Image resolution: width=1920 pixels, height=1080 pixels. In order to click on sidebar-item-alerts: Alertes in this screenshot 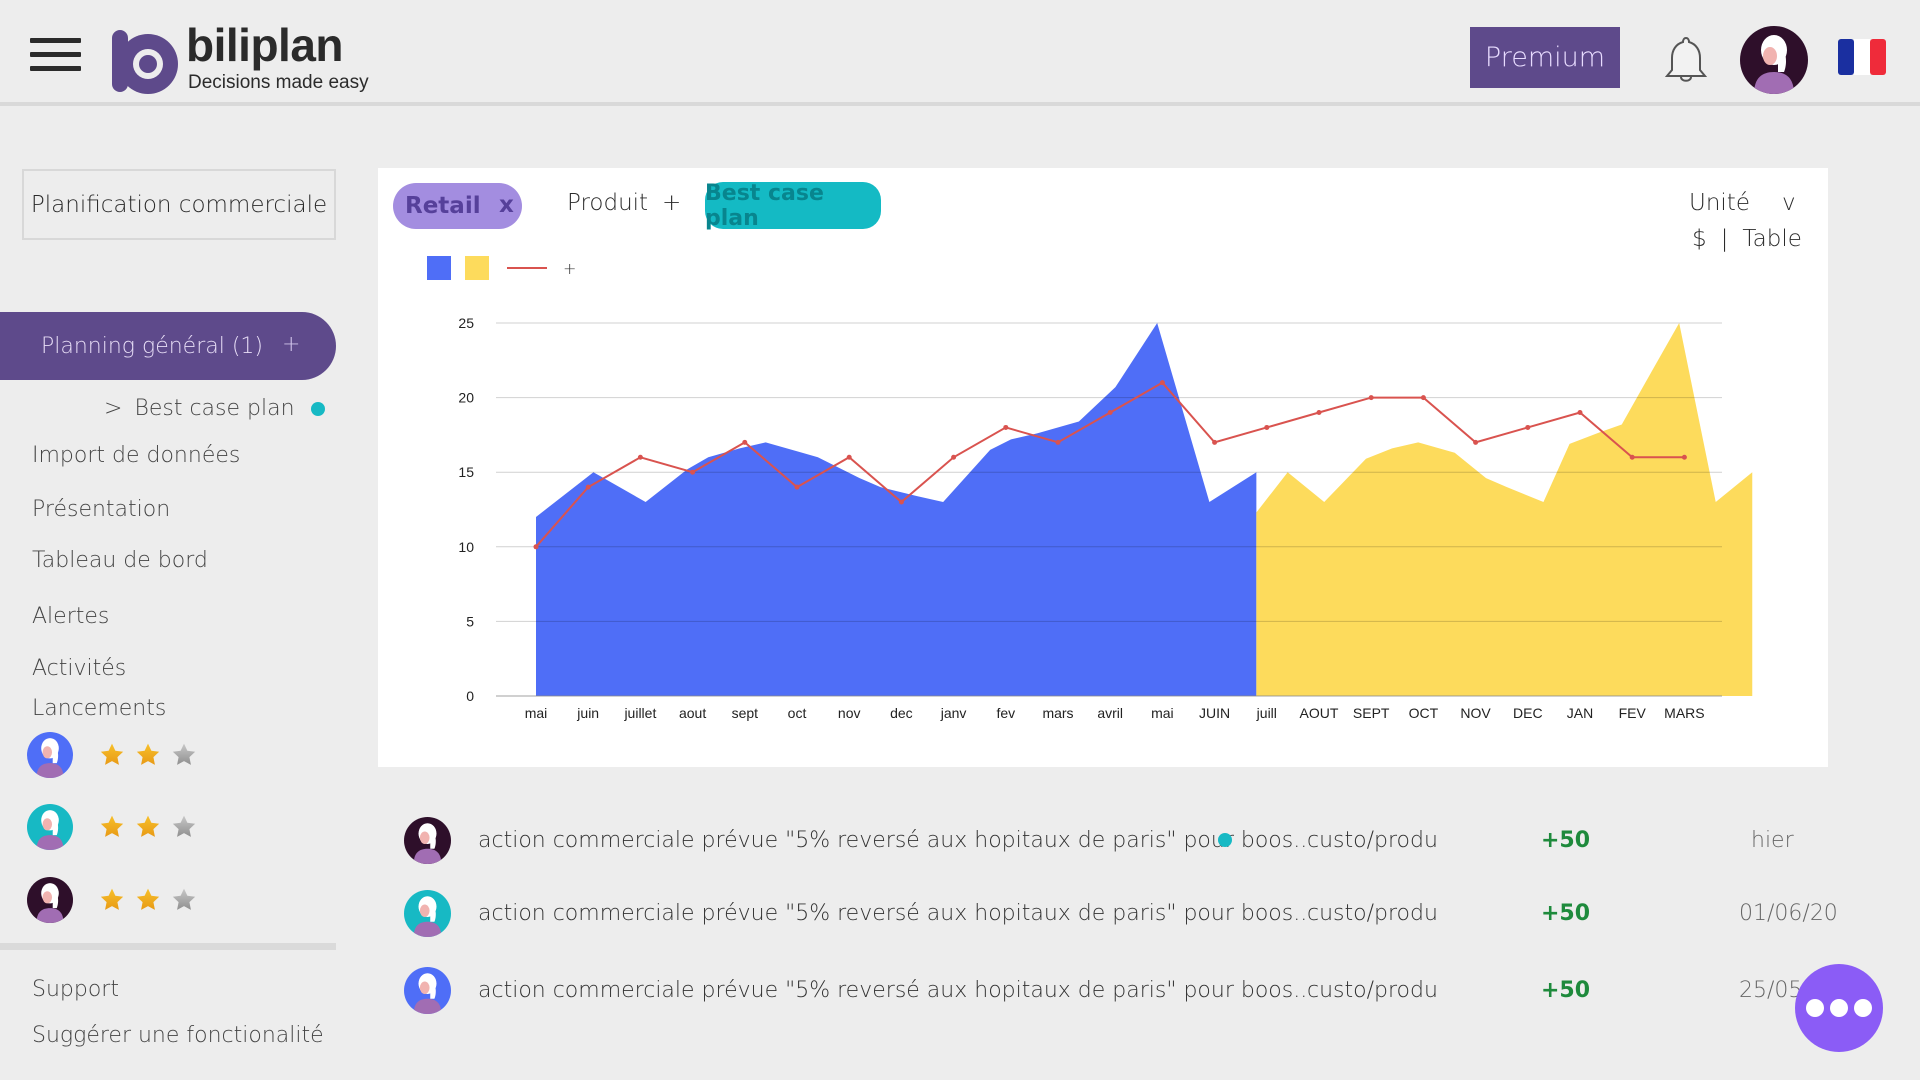, I will do `click(70, 616)`.